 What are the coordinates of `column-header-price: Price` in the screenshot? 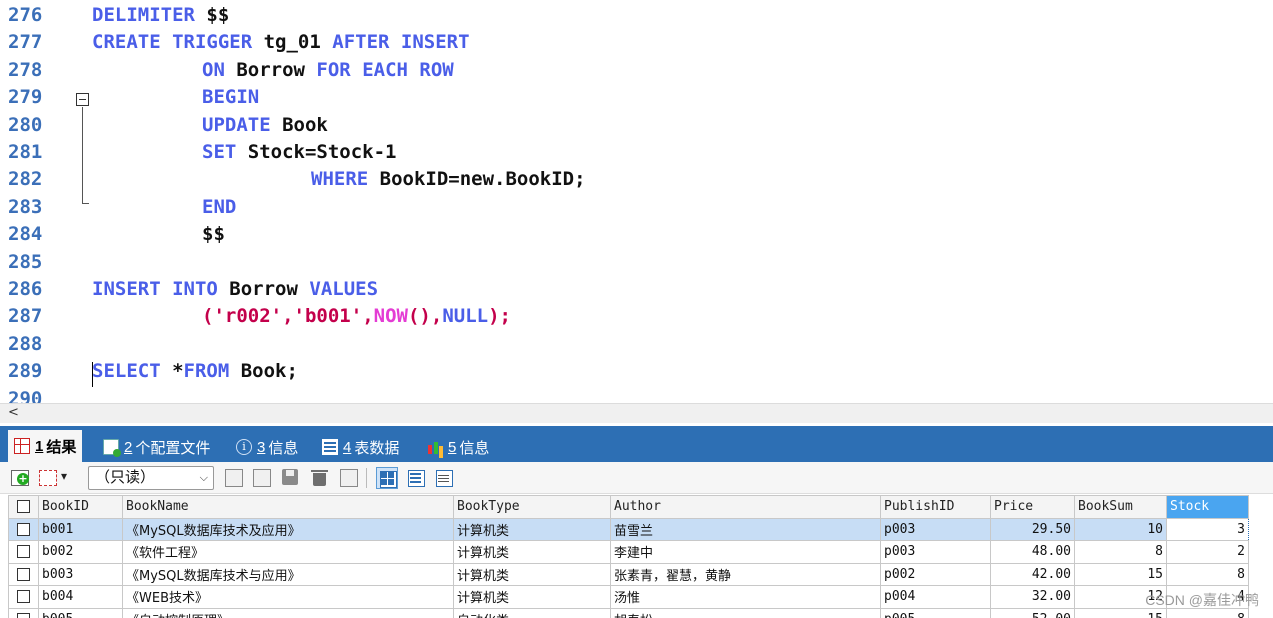 It's located at (1032, 507).